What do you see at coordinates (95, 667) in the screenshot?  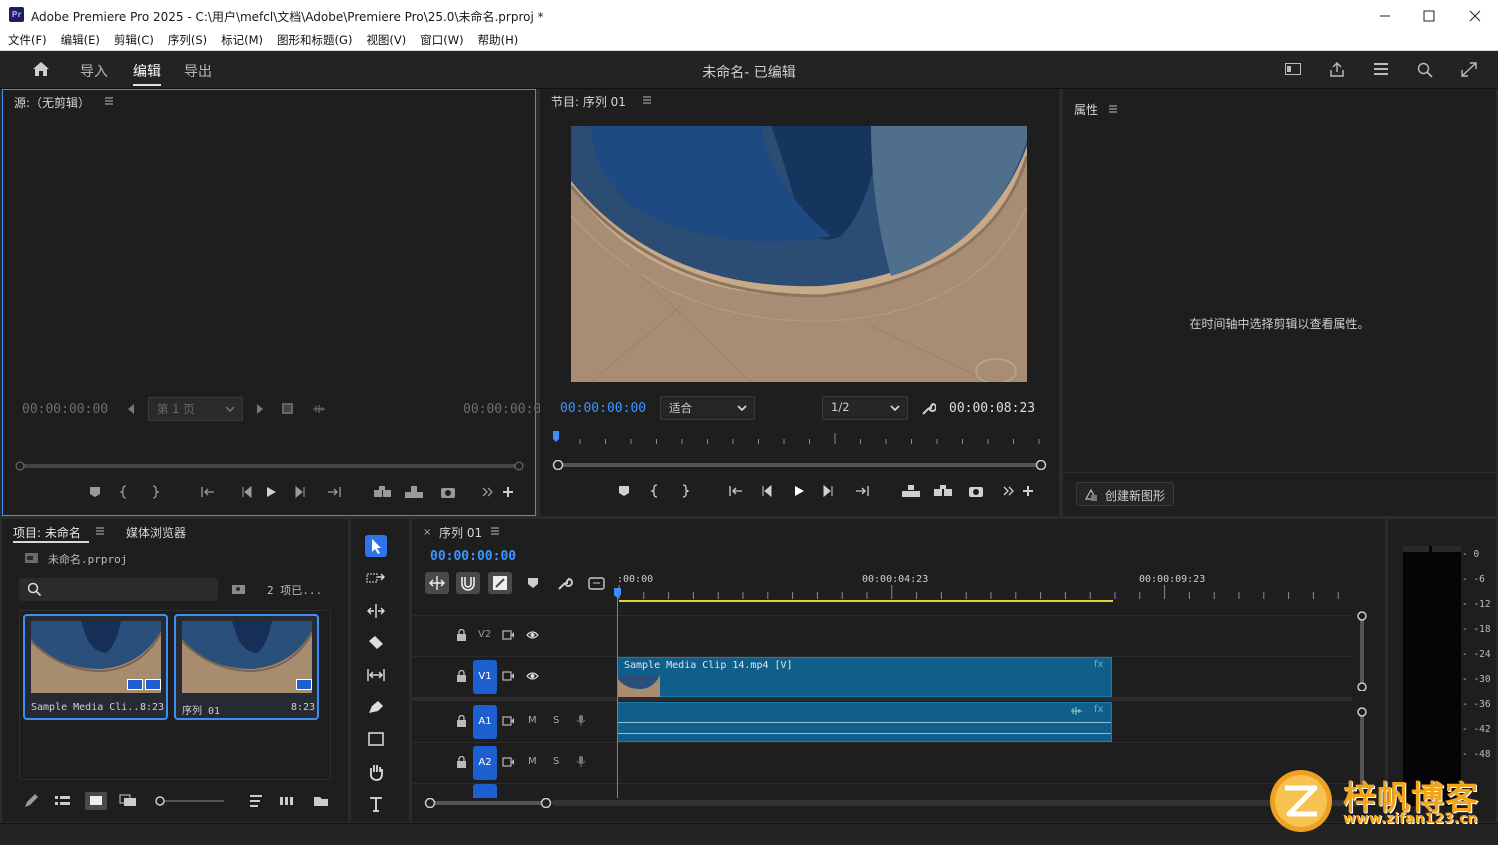 I see `project-item-clip: Sample Media Cli... 8:23` at bounding box center [95, 667].